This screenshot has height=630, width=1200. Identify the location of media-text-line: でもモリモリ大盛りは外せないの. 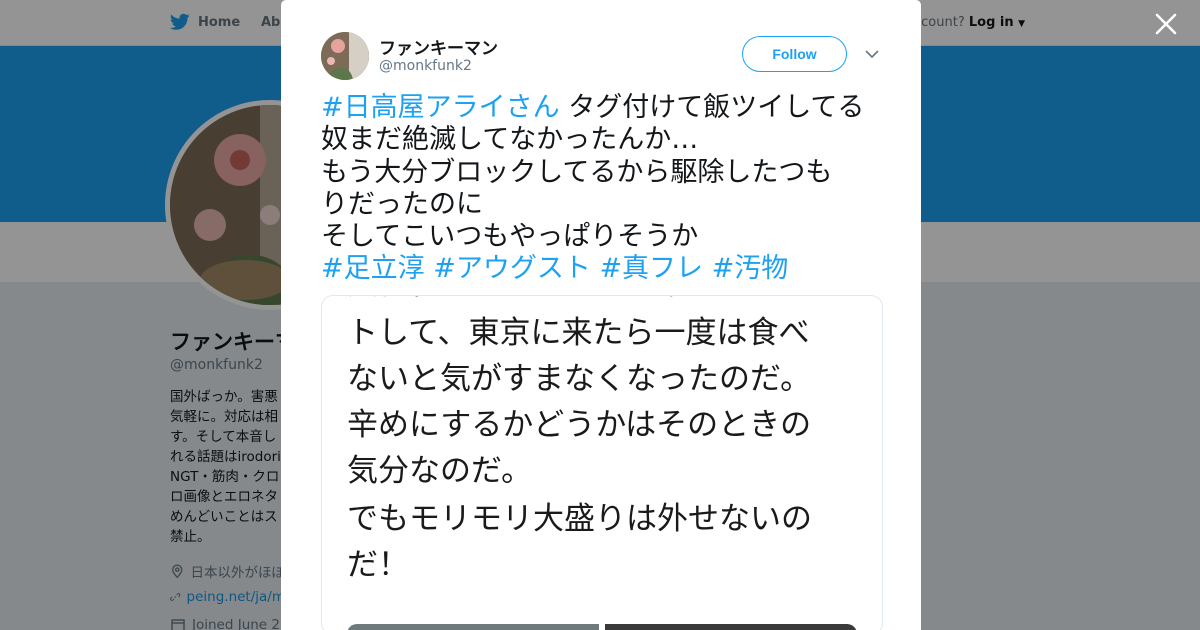
(579, 519).